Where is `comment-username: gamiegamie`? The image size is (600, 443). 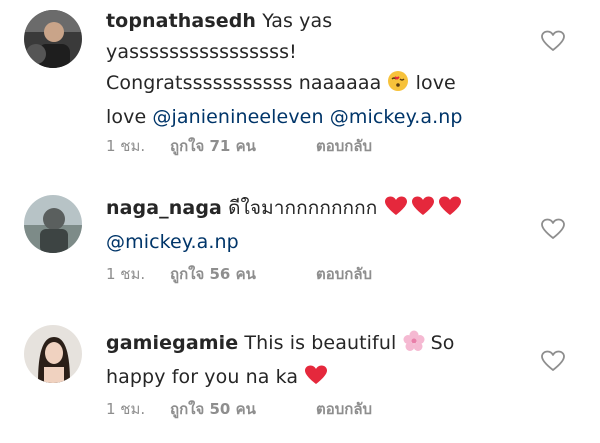
comment-username: gamiegamie is located at coordinates (172, 343).